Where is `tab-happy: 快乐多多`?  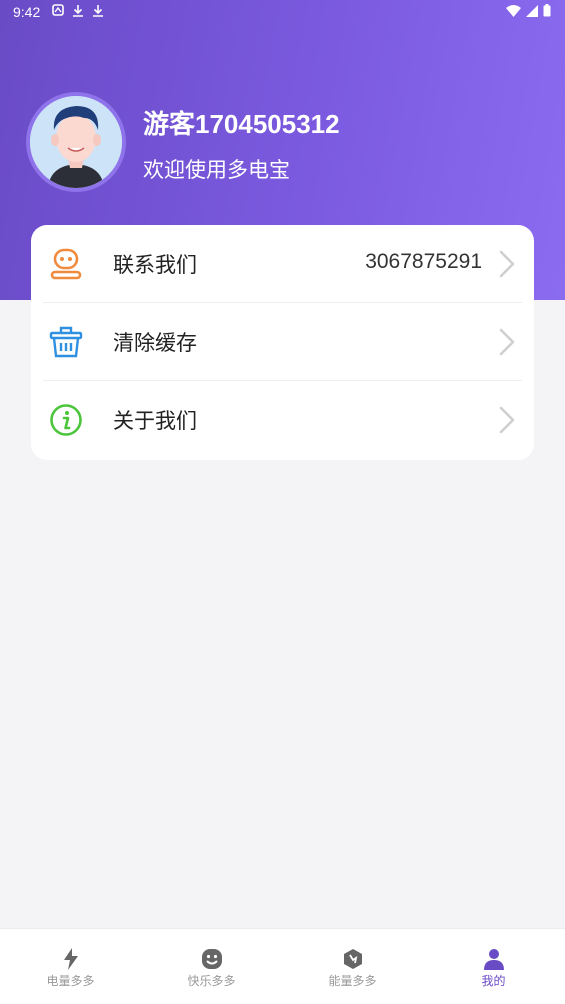 tab-happy: 快乐多多 is located at coordinates (211, 966).